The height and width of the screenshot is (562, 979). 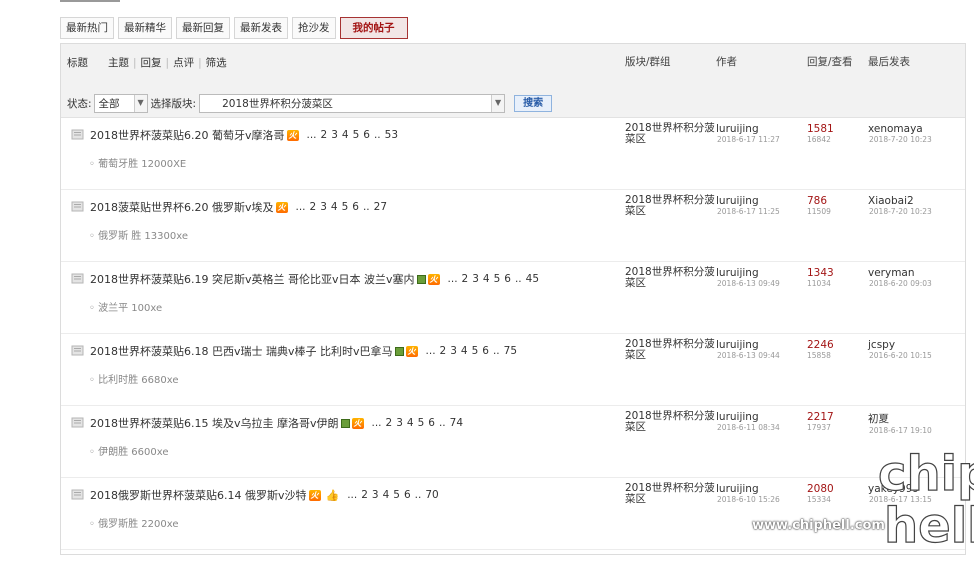 What do you see at coordinates (380, 207) in the screenshot?
I see `page-link: 27` at bounding box center [380, 207].